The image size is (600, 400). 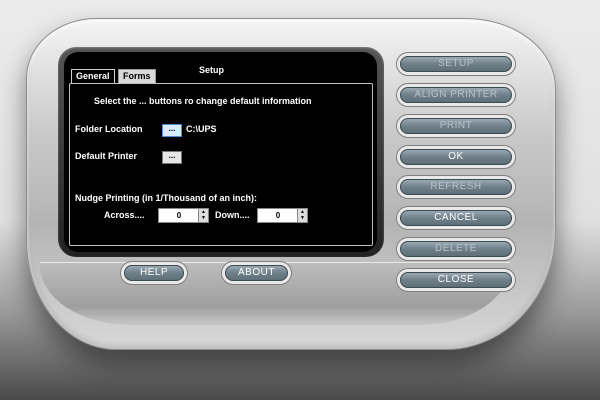 I want to click on across-spinner: 0 ▲ ▼, so click(x=183, y=215).